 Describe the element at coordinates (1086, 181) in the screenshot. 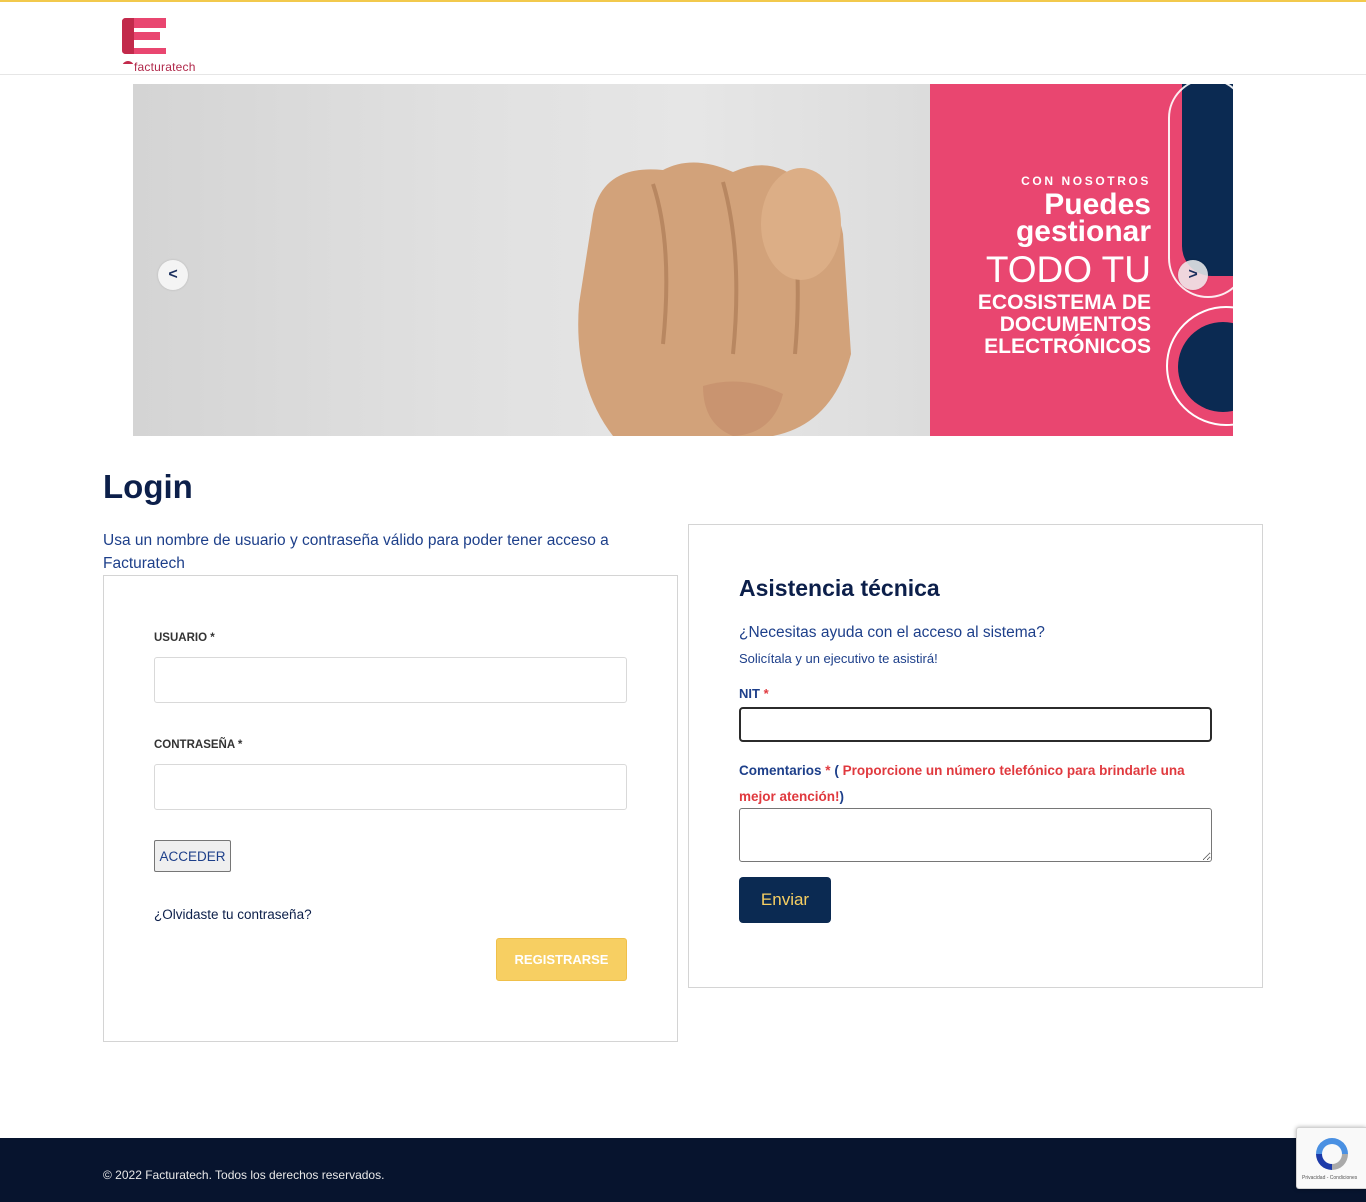

I see `banner-kicker: CON NOSOTROS` at that location.